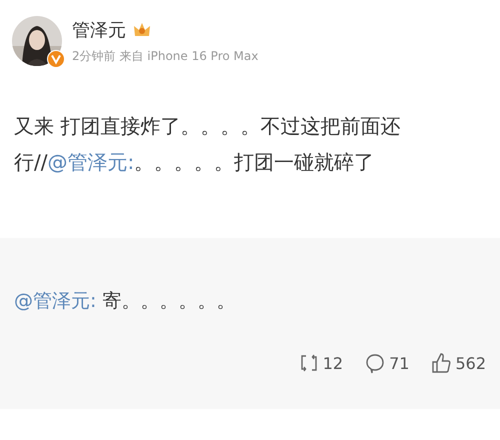 This screenshot has width=500, height=440. Describe the element at coordinates (458, 363) in the screenshot. I see `like-button: 562` at that location.